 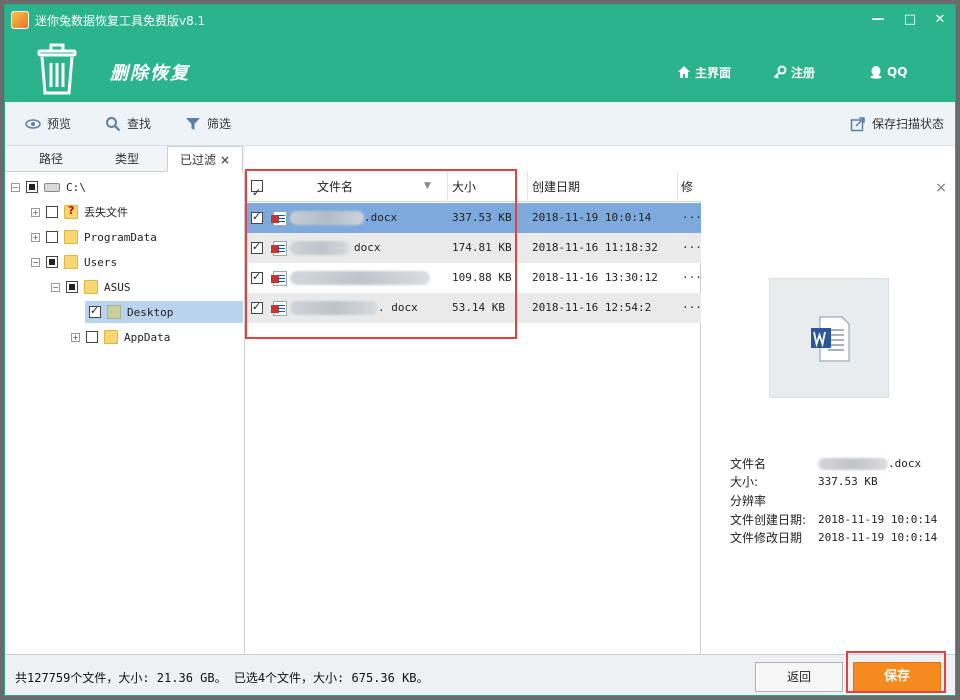 What do you see at coordinates (908, 124) in the screenshot?
I see `save-scan-label: 保存扫描状态` at bounding box center [908, 124].